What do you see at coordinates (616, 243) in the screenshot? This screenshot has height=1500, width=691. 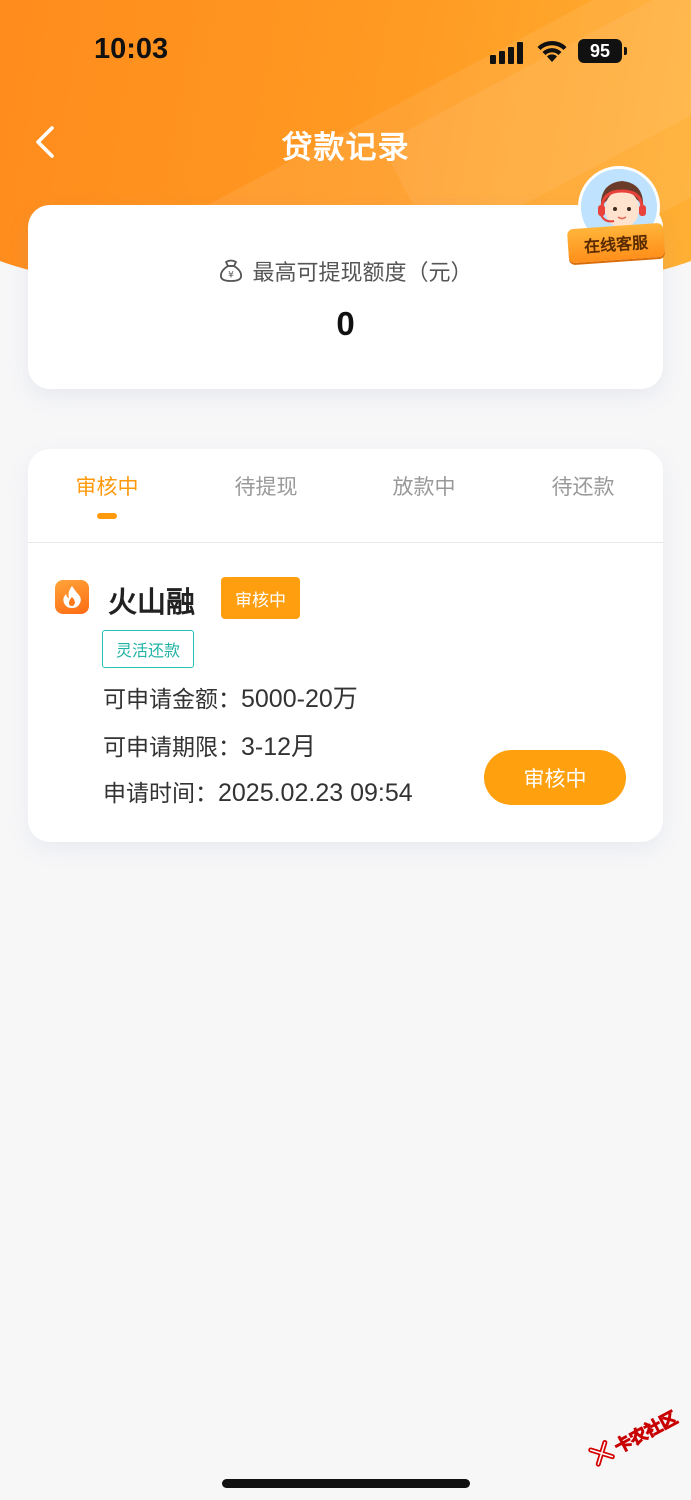 I see `customer-service-label: 在线客服` at bounding box center [616, 243].